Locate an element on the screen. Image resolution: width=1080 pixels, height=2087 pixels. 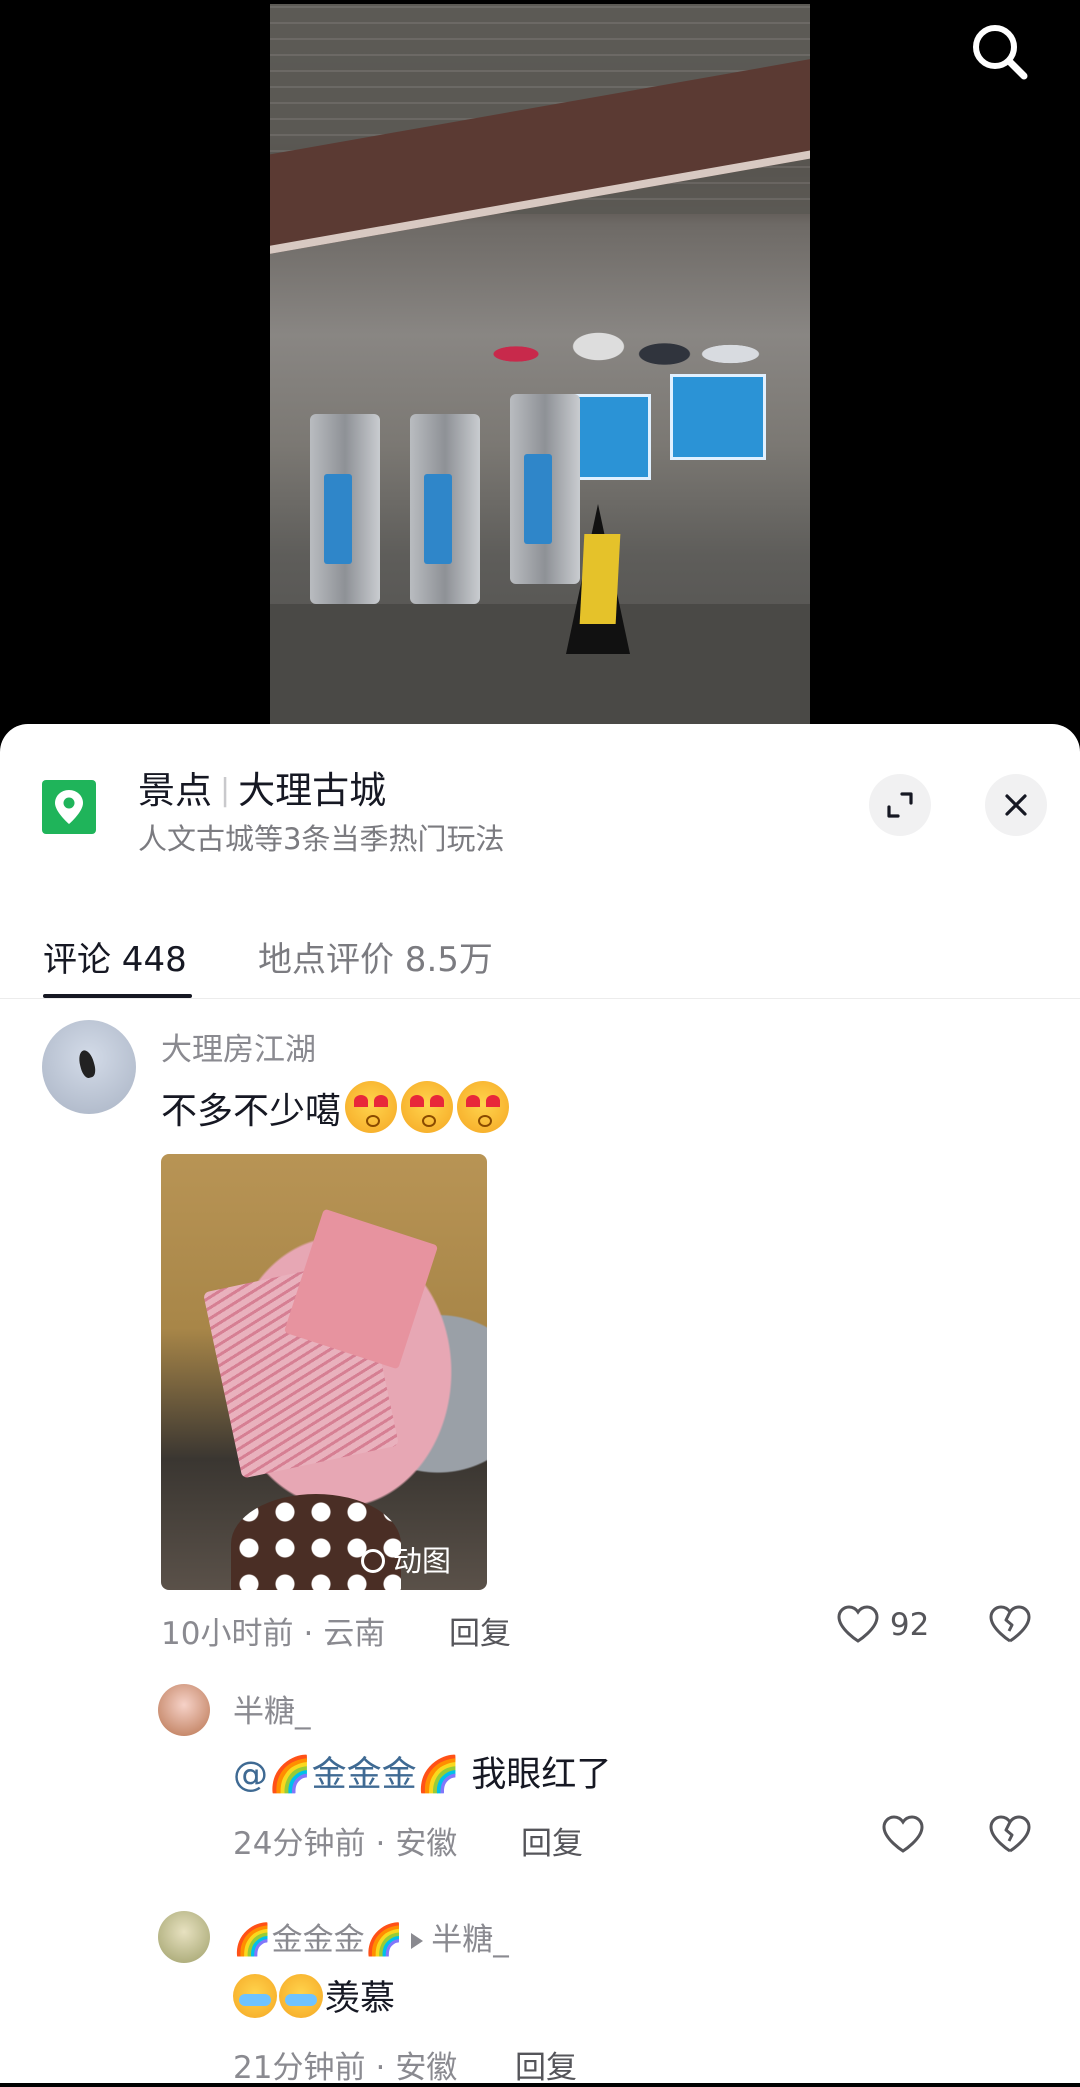
like-button: 92 is located at coordinates (882, 1624).